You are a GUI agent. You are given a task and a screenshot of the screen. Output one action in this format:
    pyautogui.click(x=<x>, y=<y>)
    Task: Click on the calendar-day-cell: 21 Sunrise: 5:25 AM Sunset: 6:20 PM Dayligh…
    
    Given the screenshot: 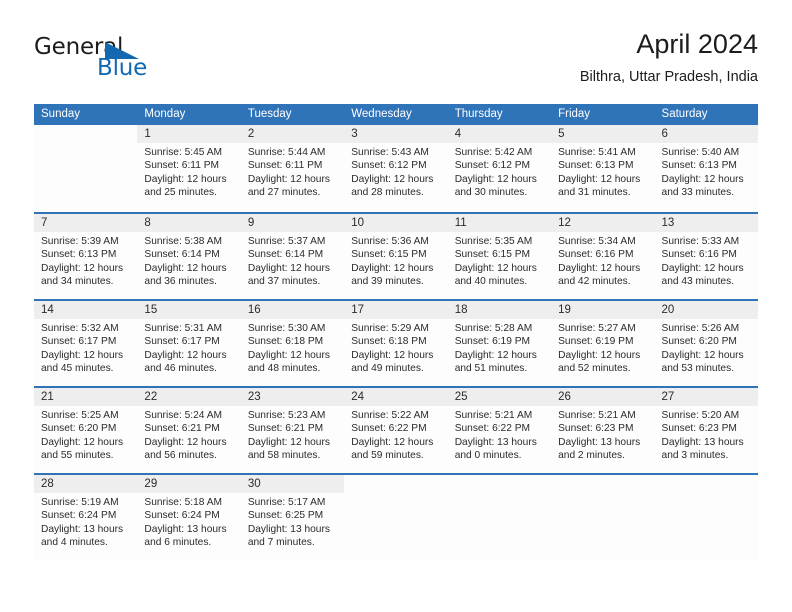 What is the action you would take?
    pyautogui.click(x=86, y=430)
    